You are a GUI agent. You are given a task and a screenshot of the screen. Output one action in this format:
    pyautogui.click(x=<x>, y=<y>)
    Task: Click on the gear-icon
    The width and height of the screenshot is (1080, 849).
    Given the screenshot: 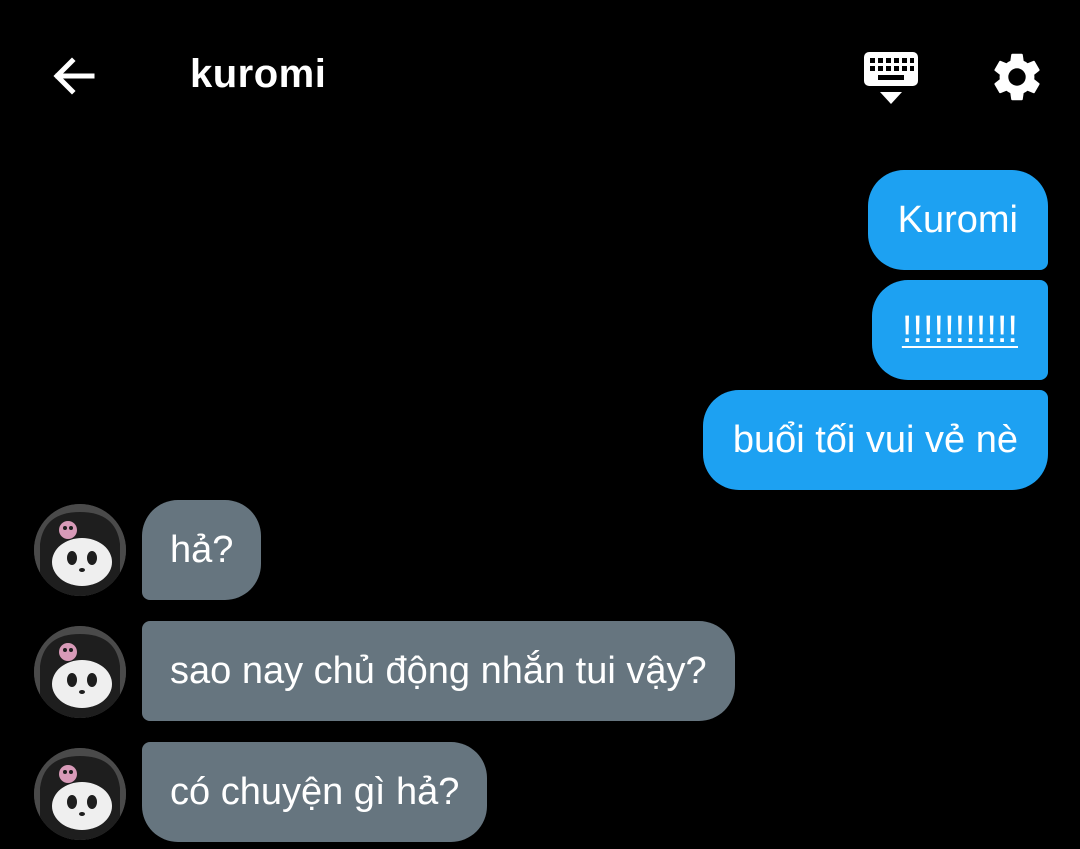 What is the action you would take?
    pyautogui.click(x=1017, y=77)
    